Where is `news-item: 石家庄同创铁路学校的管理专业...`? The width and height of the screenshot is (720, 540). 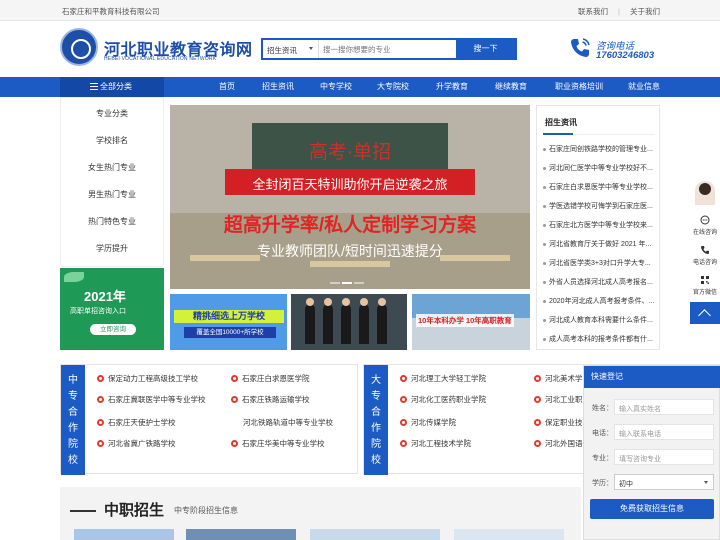 news-item: 石家庄同创铁路学校的管理专业... is located at coordinates (600, 149).